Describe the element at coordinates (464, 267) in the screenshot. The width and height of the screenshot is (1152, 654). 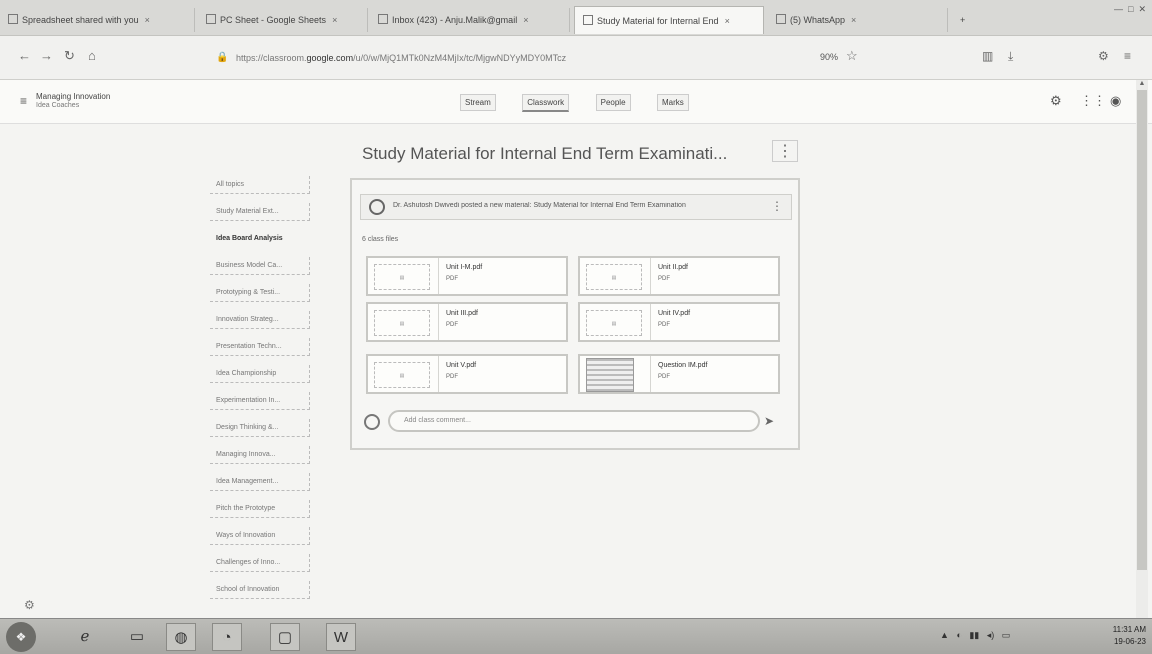
I see `file-name: Unit I-M.pdf` at that location.